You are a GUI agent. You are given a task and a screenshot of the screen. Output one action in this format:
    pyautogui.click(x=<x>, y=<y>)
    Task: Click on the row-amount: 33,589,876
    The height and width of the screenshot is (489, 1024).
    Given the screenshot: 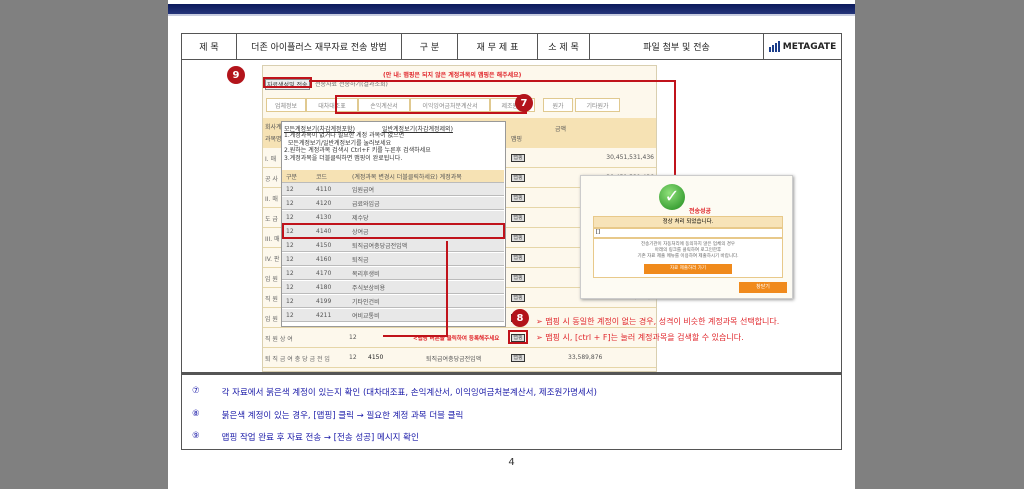 What is the action you would take?
    pyautogui.click(x=585, y=357)
    